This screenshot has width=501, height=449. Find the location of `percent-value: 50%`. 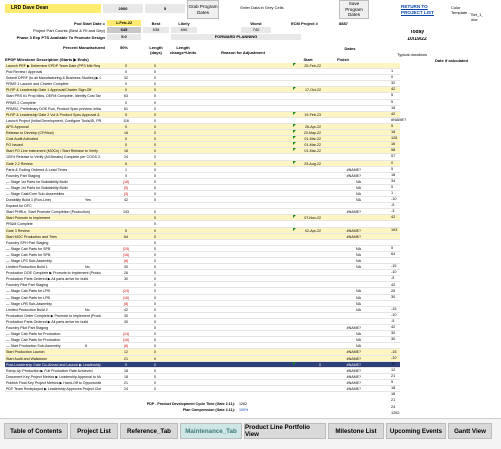

percent-value: 50% is located at coordinates (124, 47).